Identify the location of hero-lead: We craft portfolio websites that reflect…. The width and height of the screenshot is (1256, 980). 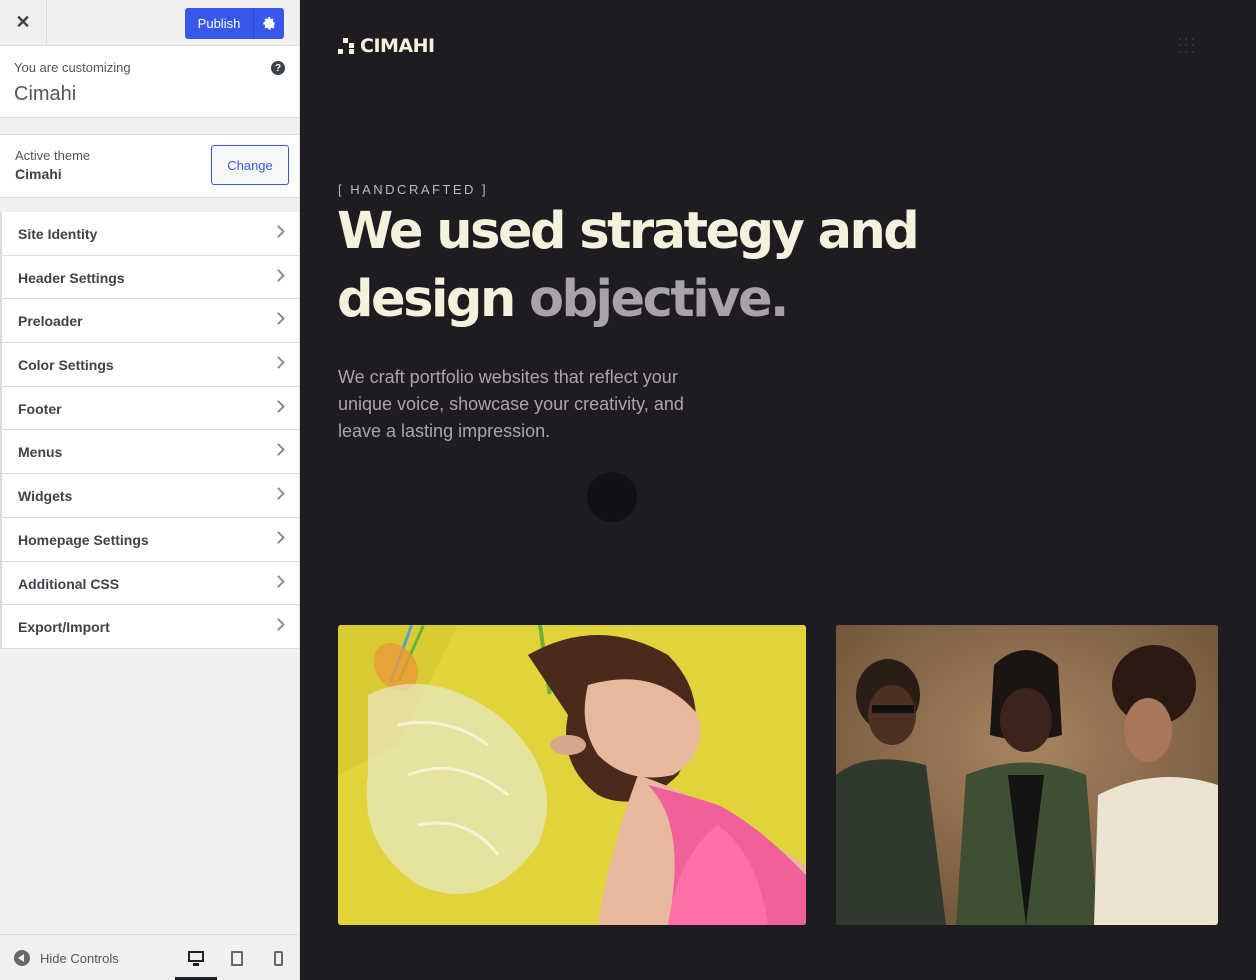
(511, 404).